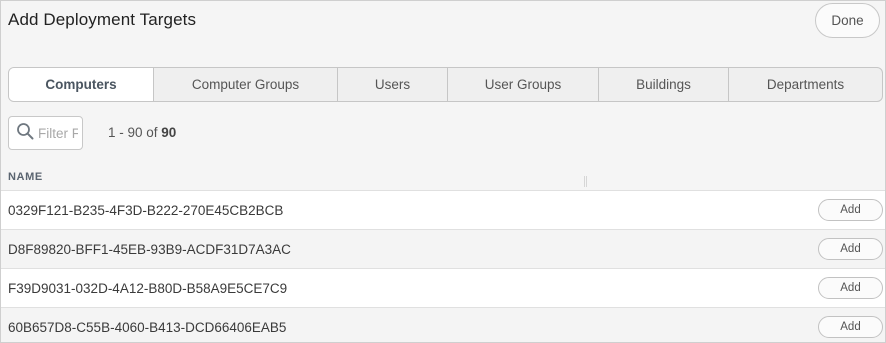 The width and height of the screenshot is (886, 343). Describe the element at coordinates (149, 249) in the screenshot. I see `computer-name: D8F89820-BFF1-45EB-93B9-ACDF31D7A3AC` at that location.